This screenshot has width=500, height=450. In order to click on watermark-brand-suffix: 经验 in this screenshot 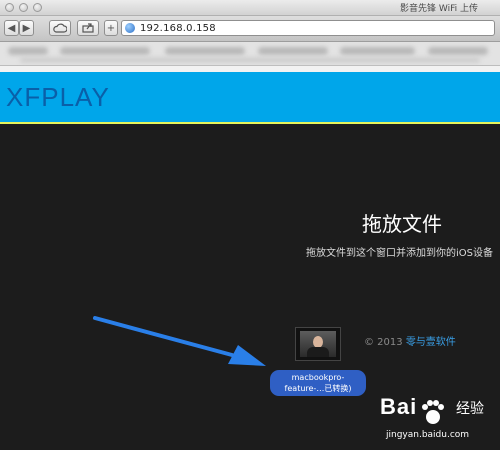, I will do `click(470, 409)`.